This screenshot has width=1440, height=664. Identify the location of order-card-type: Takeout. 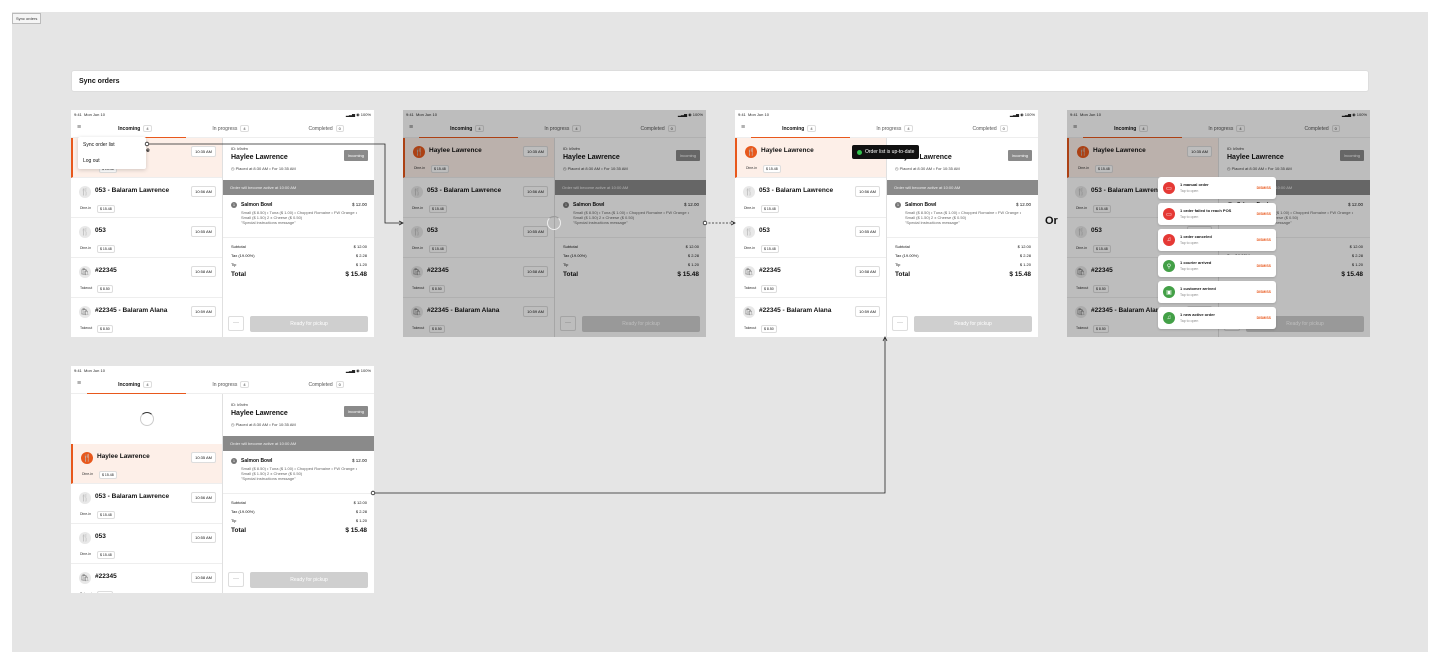
(86, 328).